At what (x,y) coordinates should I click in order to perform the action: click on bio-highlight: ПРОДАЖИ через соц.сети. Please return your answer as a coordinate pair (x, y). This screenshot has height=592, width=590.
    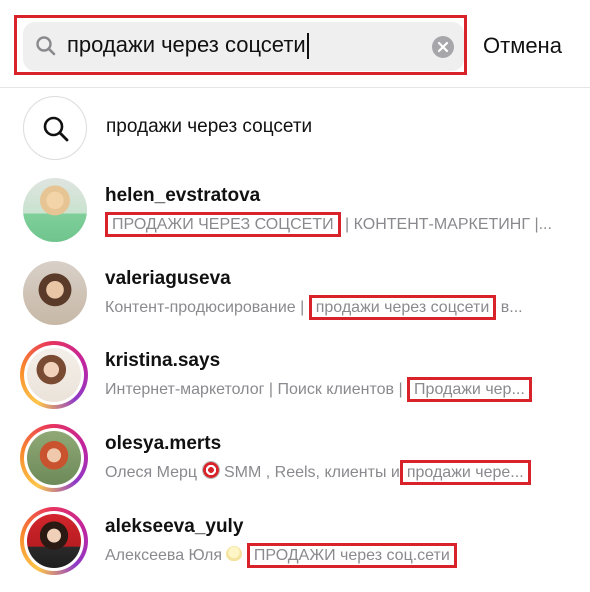
    Looking at the image, I should click on (351, 555).